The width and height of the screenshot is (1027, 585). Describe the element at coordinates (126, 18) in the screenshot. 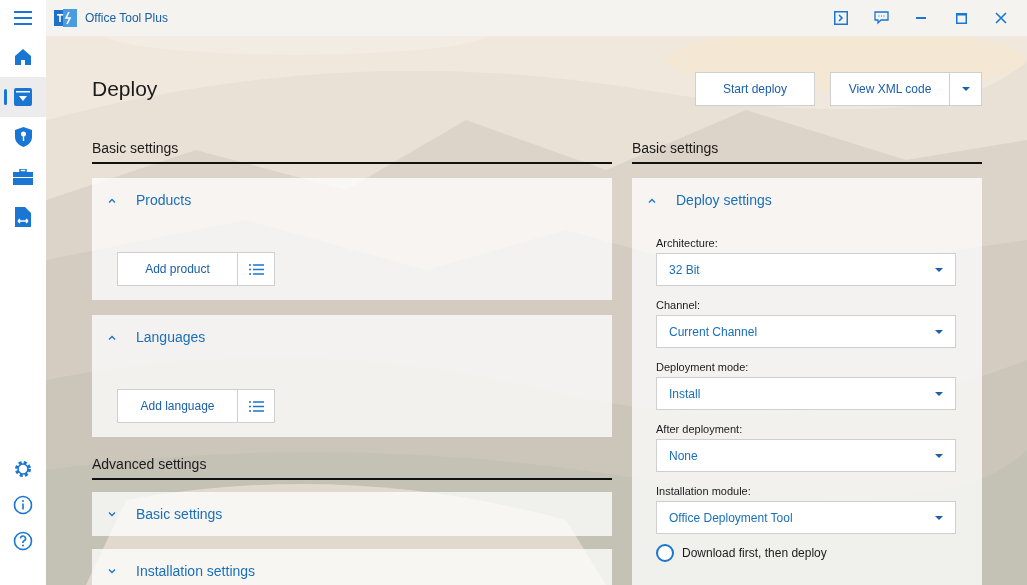

I see `window-title: Office Tool Plus` at that location.